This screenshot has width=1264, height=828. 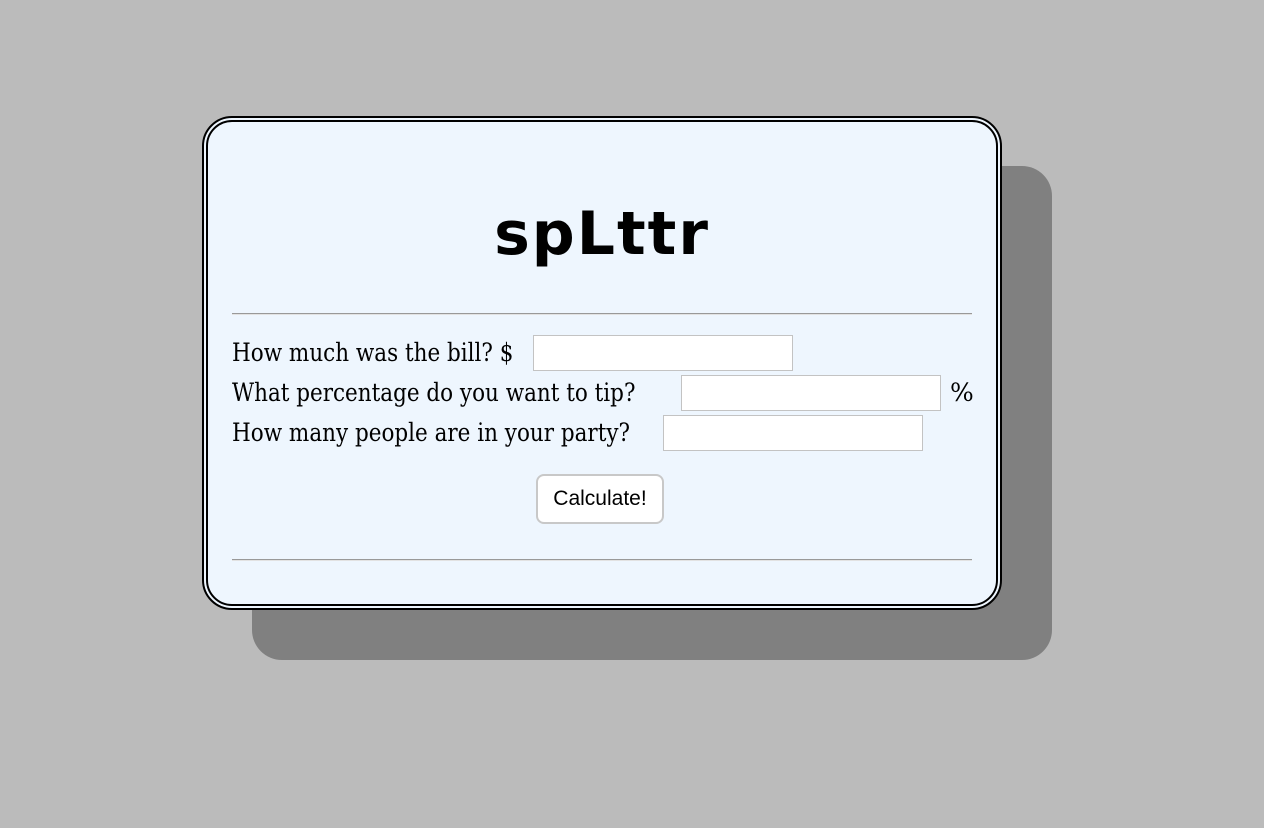 I want to click on tip-label: What percentage do you want to tip?, so click(x=434, y=392).